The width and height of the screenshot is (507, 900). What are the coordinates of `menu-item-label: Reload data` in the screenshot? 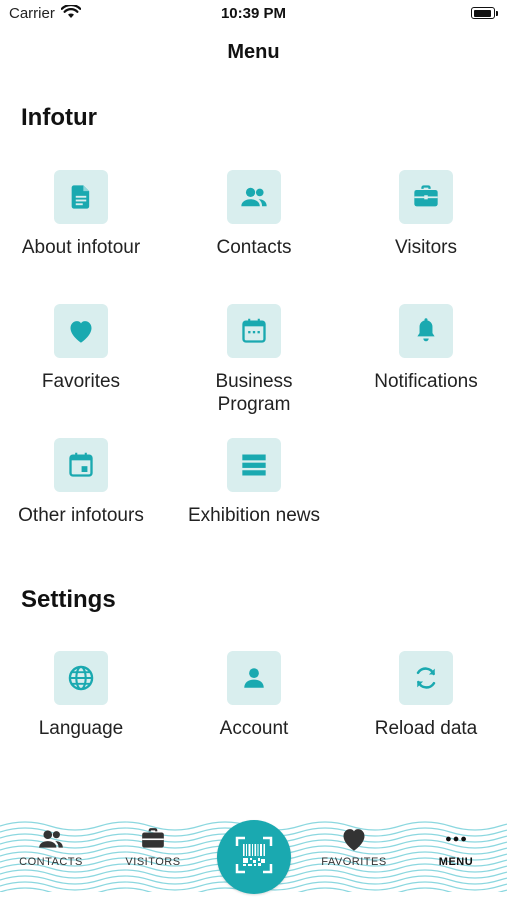 It's located at (426, 728).